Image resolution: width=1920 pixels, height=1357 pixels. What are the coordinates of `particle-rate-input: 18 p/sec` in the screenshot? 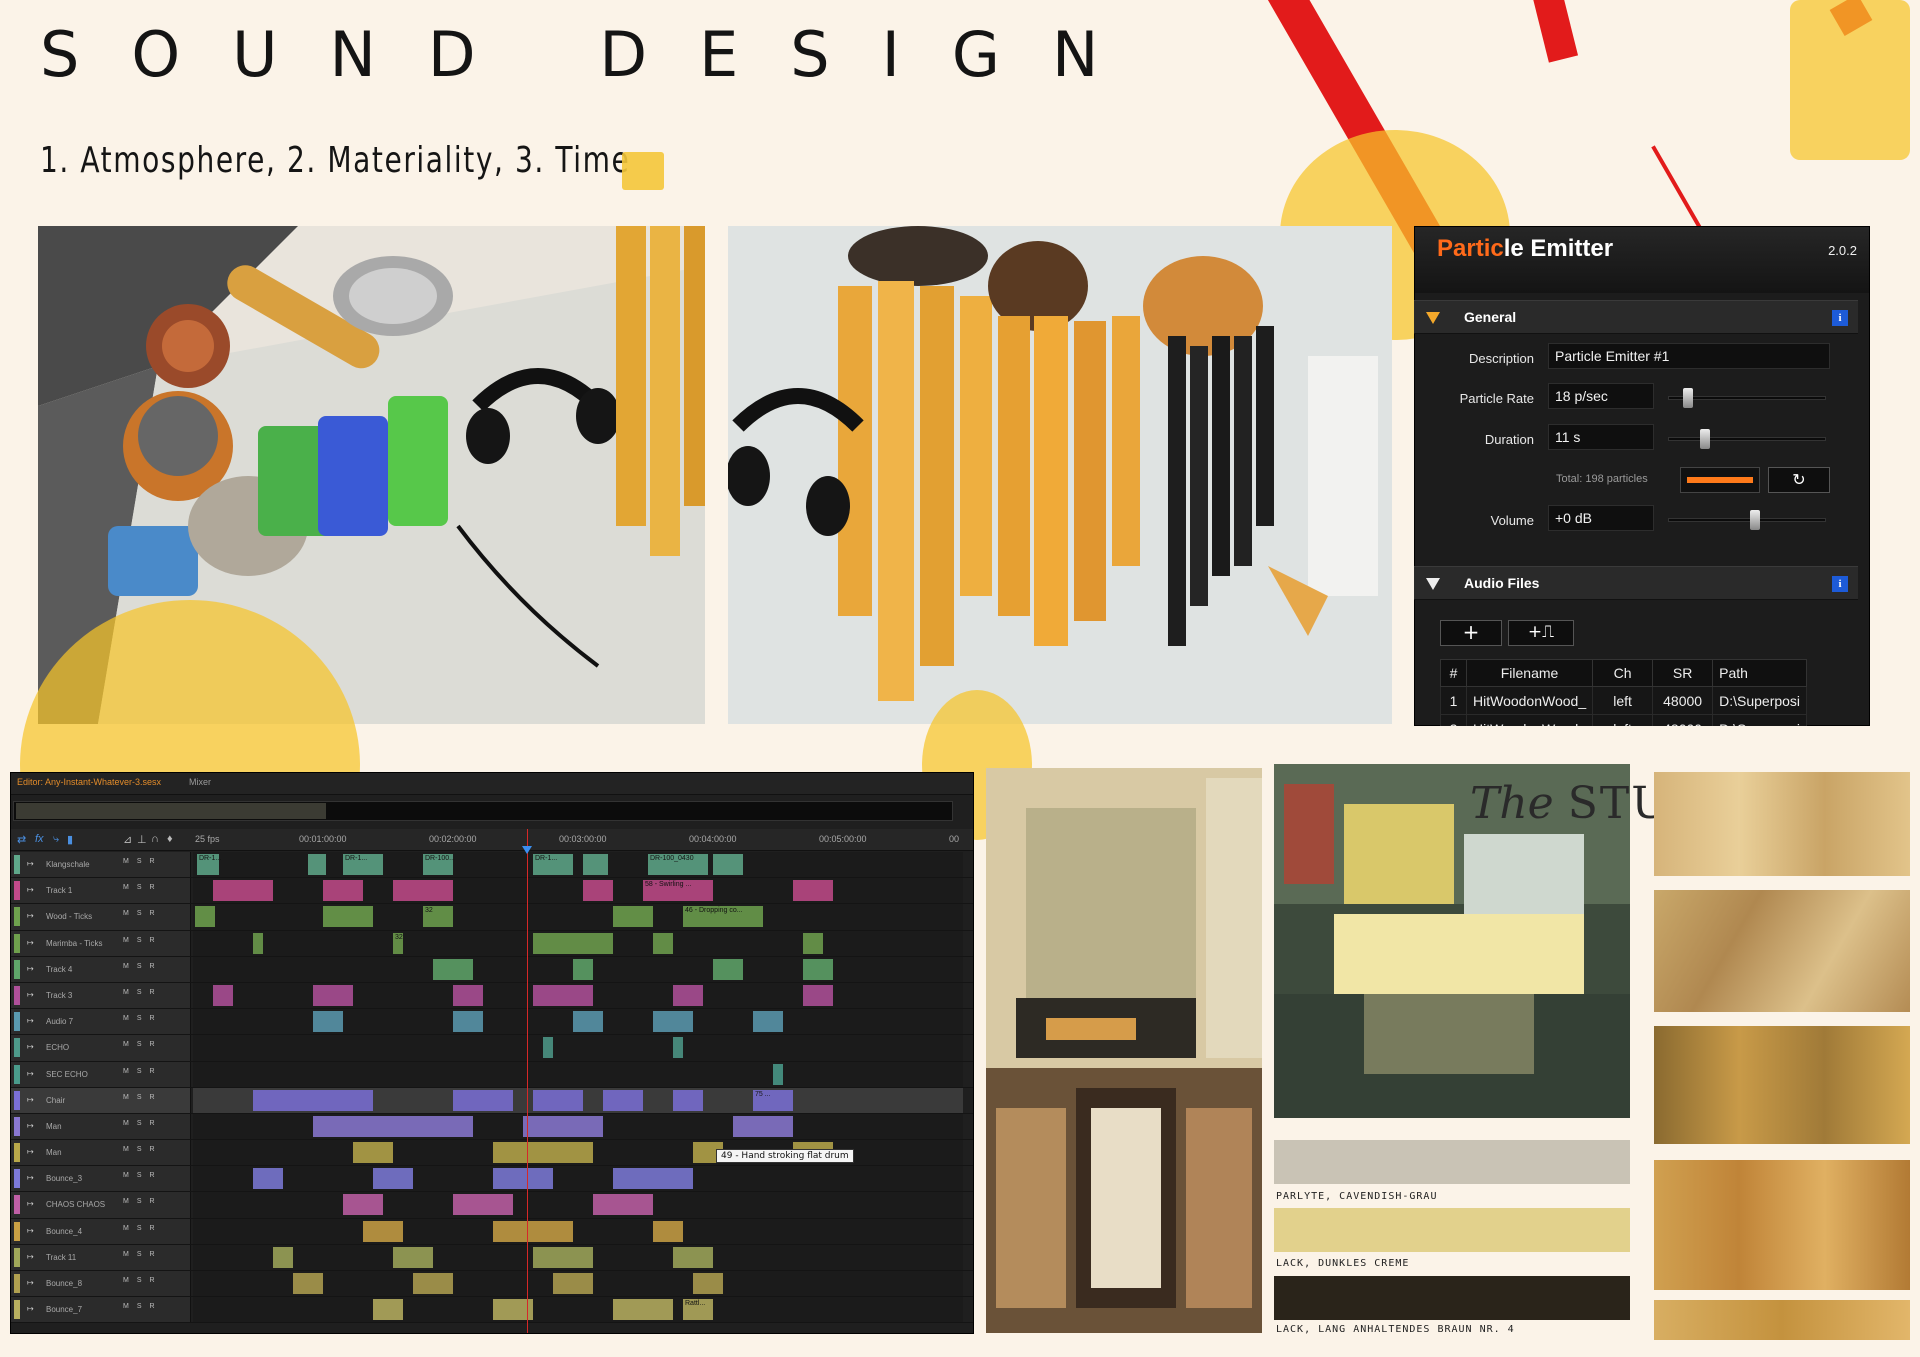 It's located at (1601, 396).